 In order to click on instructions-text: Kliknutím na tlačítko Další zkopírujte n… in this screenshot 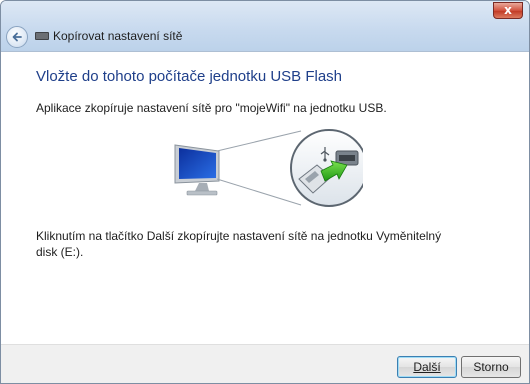, I will do `click(239, 244)`.